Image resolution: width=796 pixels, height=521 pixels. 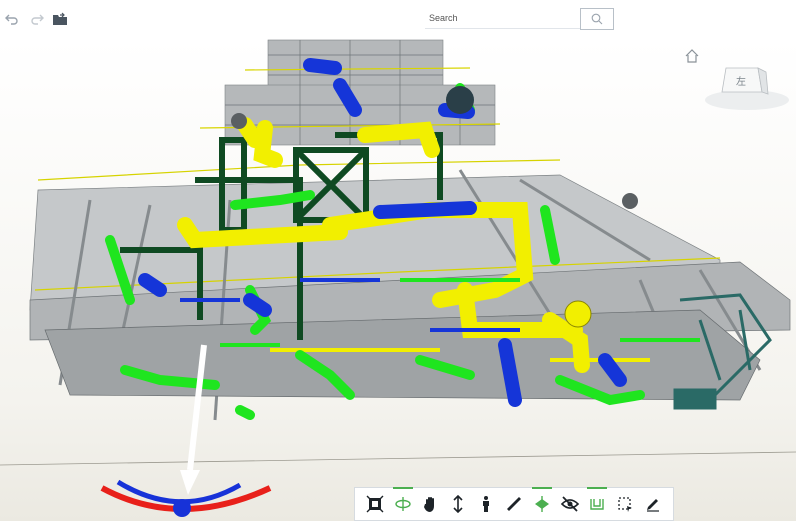 I want to click on pan-button, so click(x=431, y=504).